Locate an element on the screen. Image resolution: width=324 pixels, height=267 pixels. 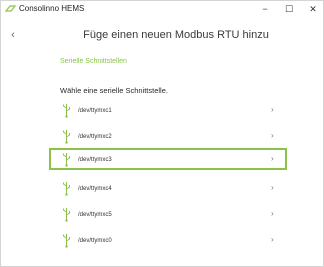
interface-item-ttymxc1: /dev/ttymxc1 › is located at coordinates (168, 110).